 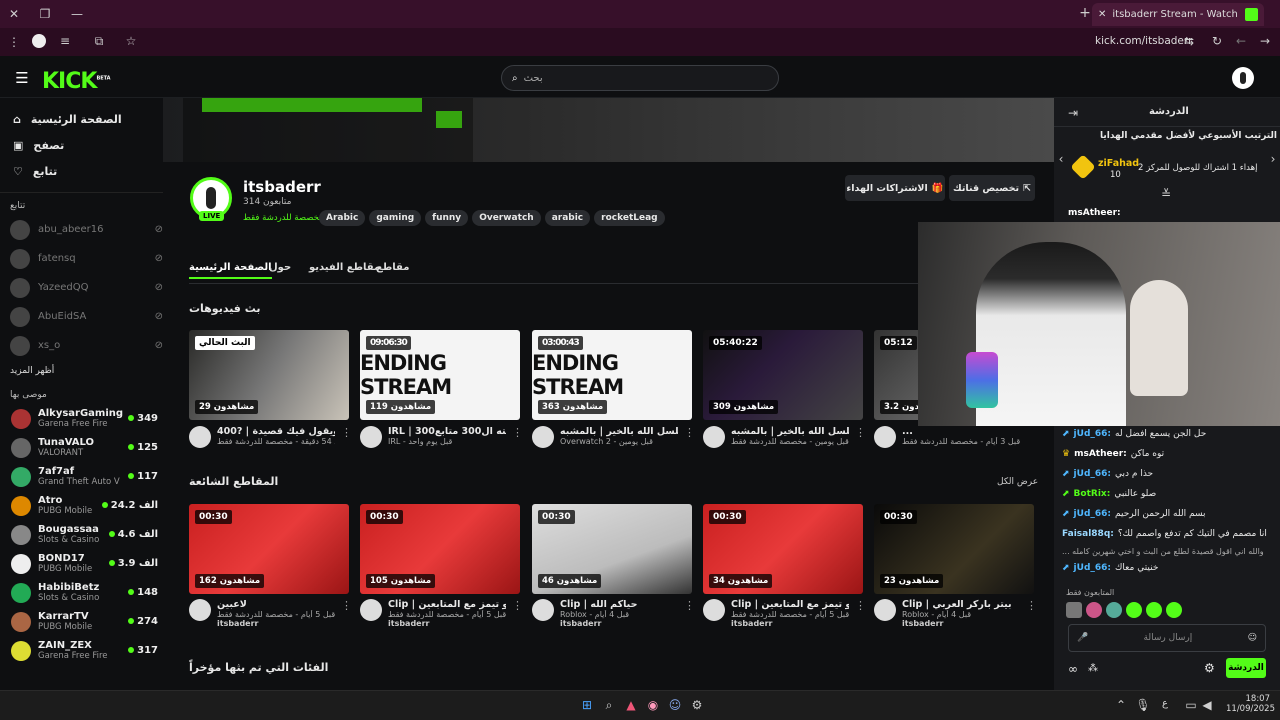 What do you see at coordinates (1250, 704) in the screenshot?
I see `clock: 18:07 11/09/2025` at bounding box center [1250, 704].